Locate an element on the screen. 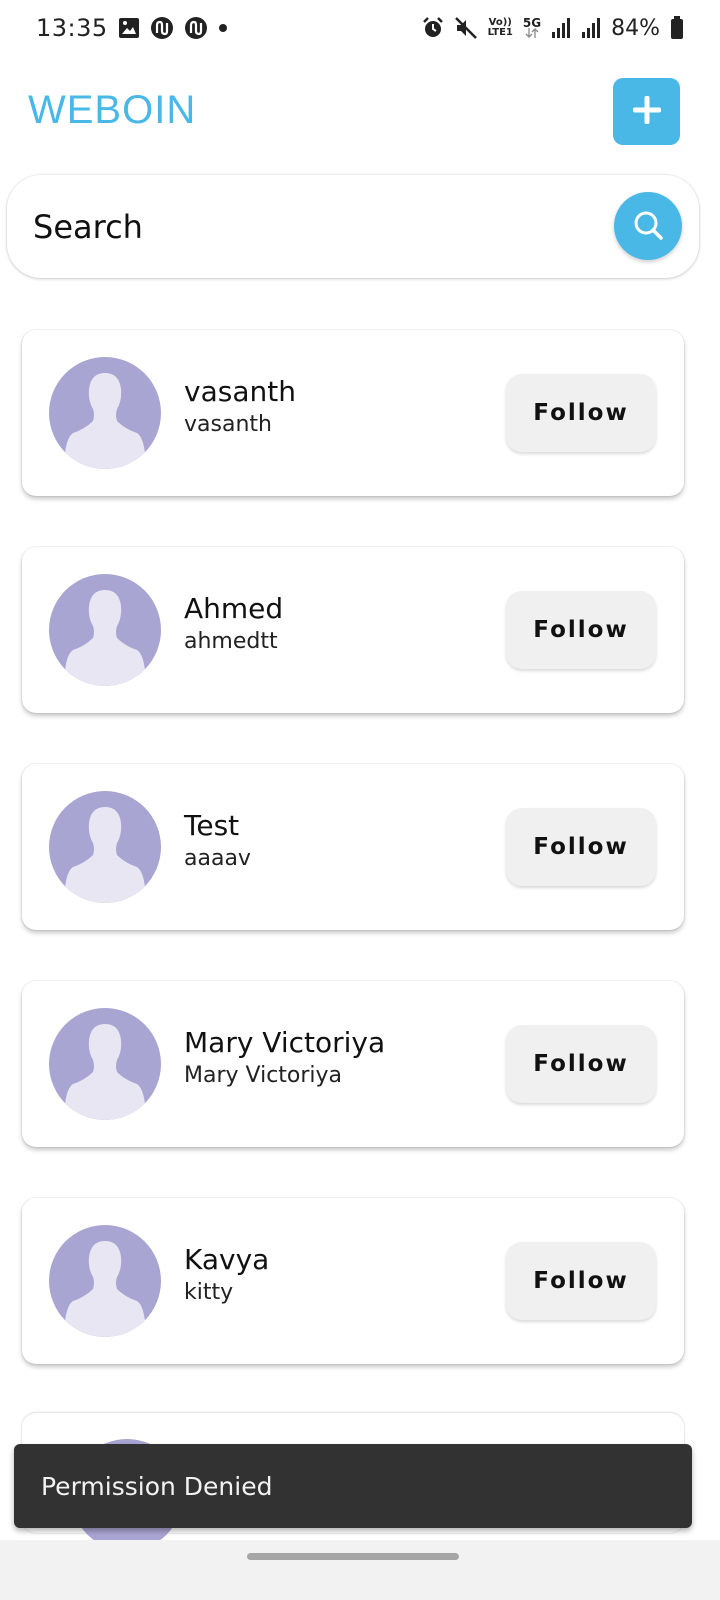 The width and height of the screenshot is (720, 1600). search-bar is located at coordinates (353, 226).